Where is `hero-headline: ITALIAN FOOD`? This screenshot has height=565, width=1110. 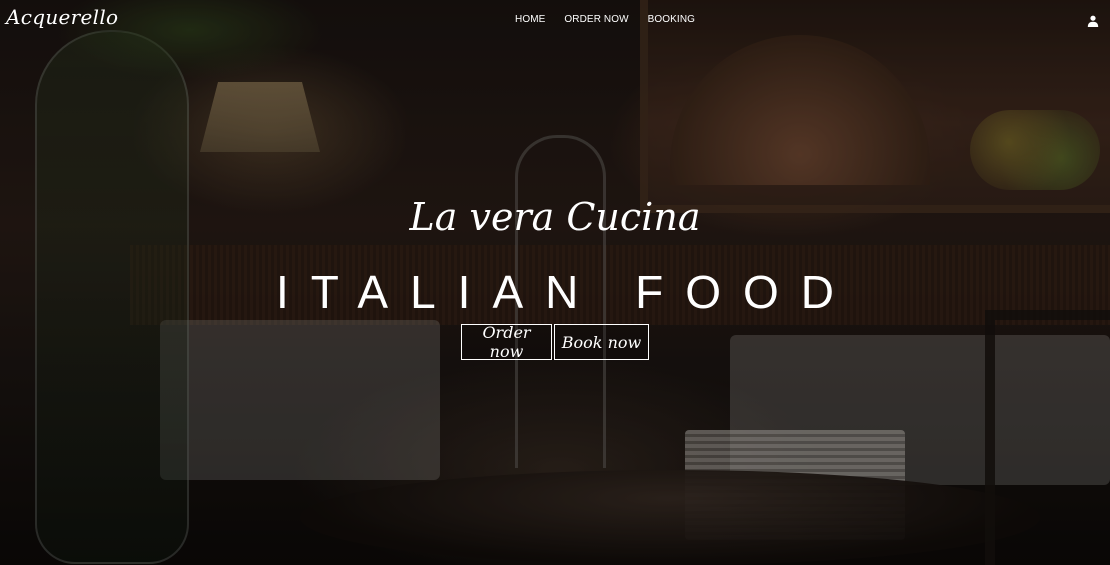 hero-headline: ITALIAN FOOD is located at coordinates (566, 292).